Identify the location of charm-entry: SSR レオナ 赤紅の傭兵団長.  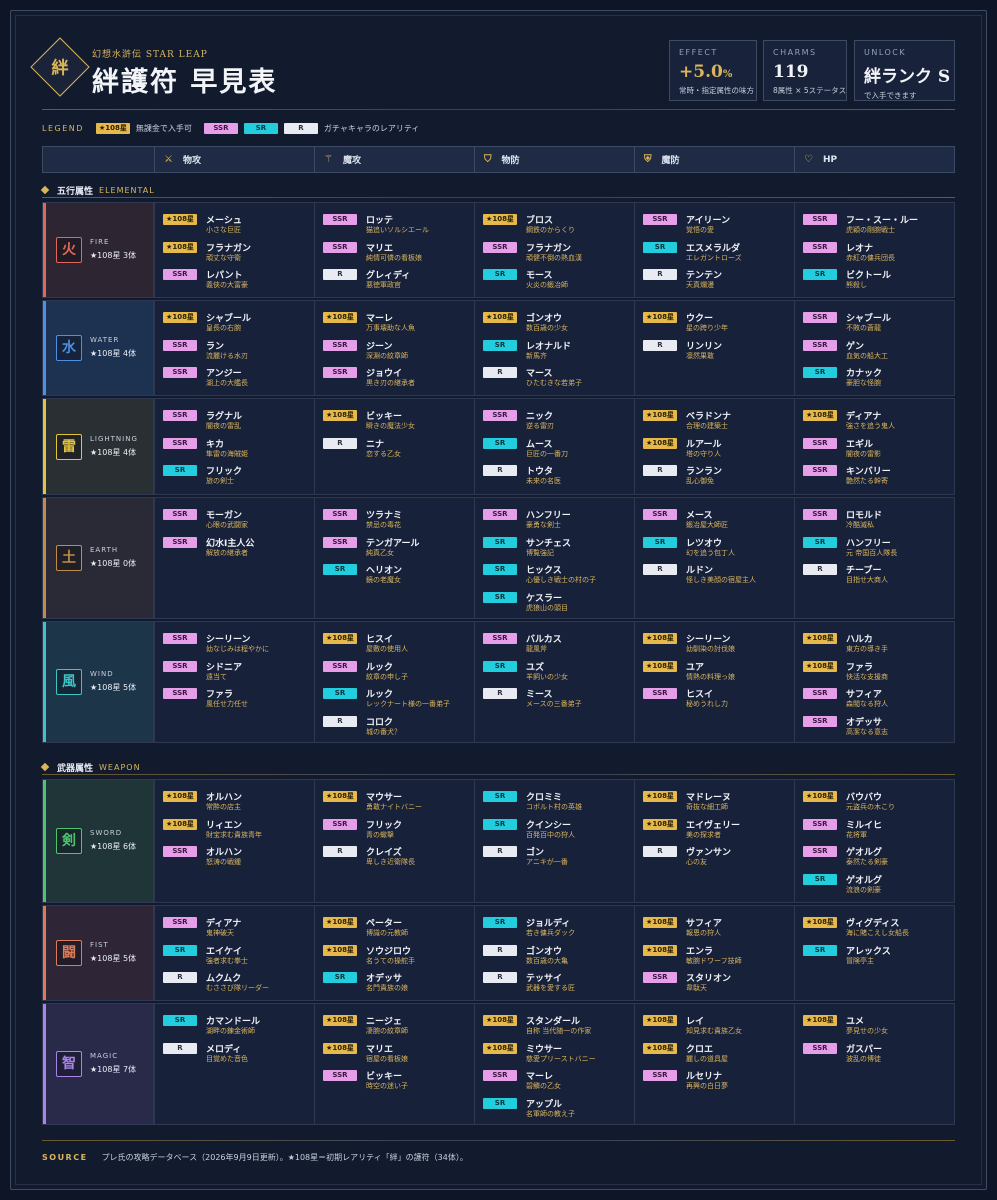
(878, 255).